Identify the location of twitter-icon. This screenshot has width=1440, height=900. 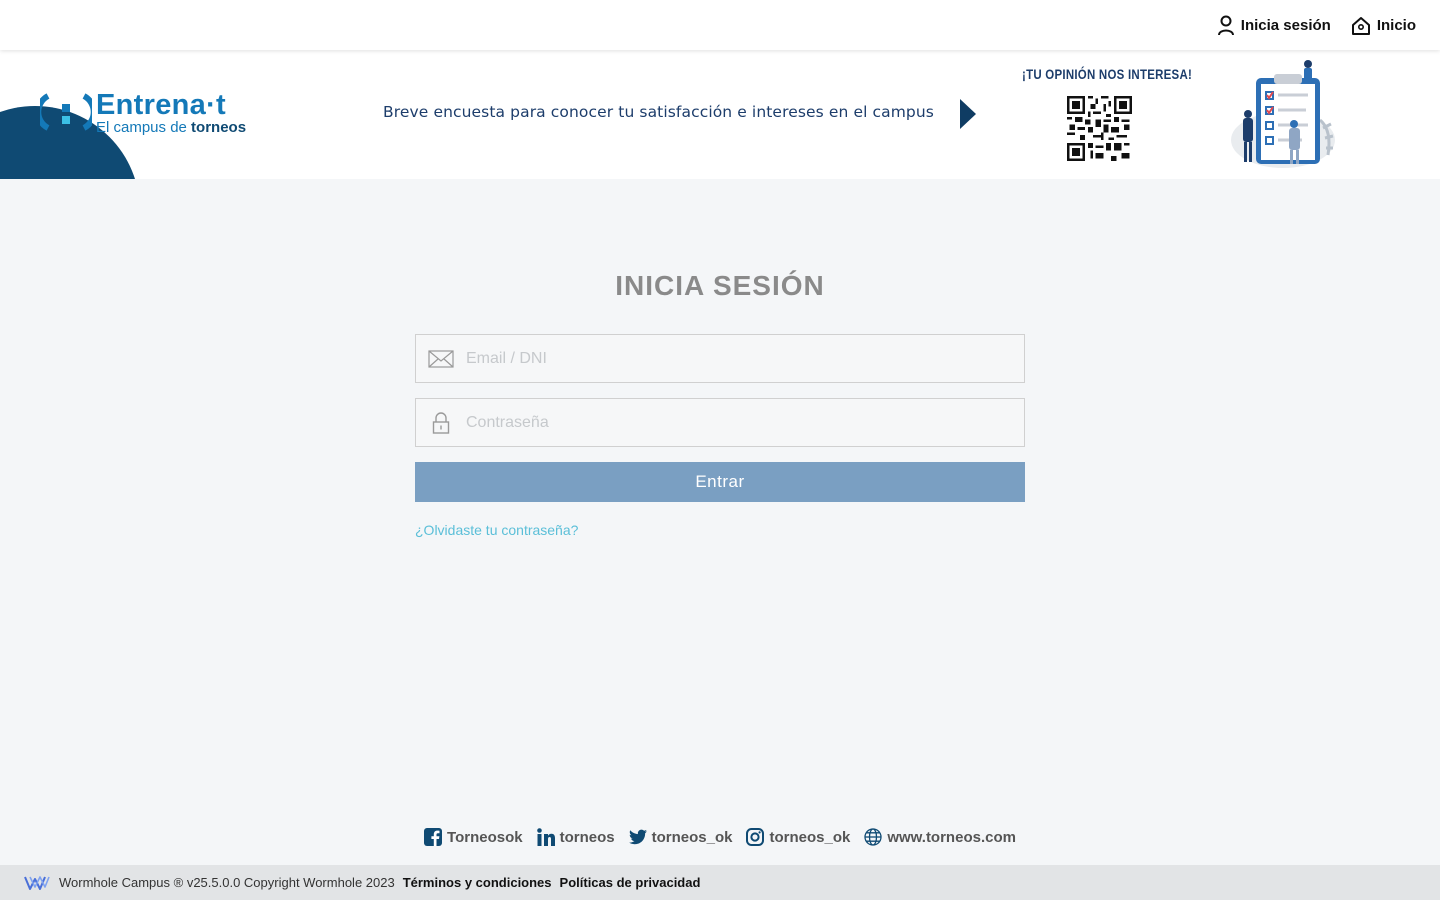
(637, 837).